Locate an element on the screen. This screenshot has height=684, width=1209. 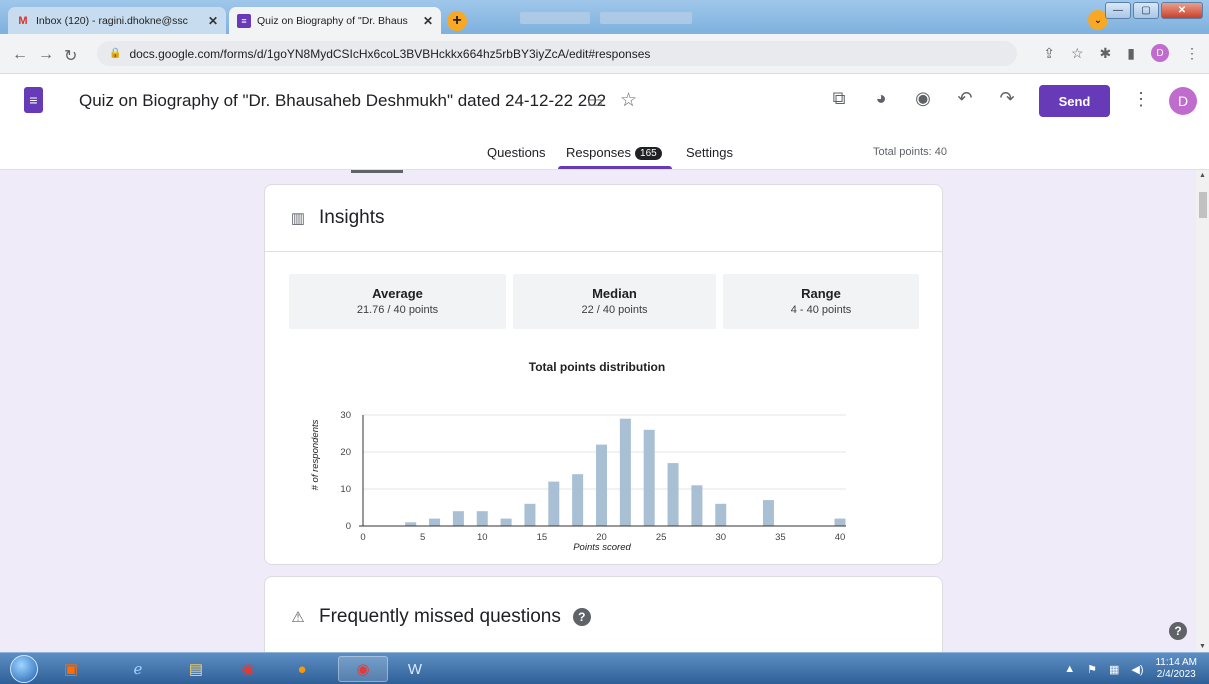
chart-y-tick-label: 20 is located at coordinates (345, 452).